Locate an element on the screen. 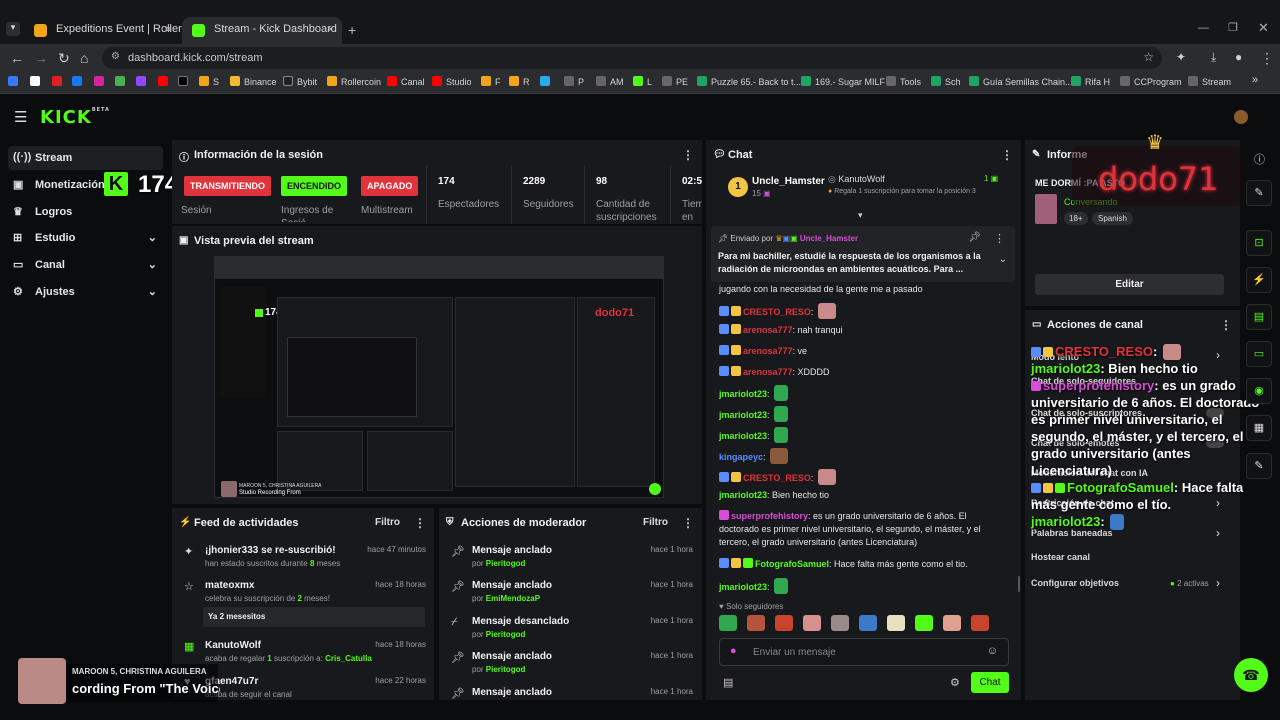  chevron-down-icon: ⌄ is located at coordinates (1003, 259).